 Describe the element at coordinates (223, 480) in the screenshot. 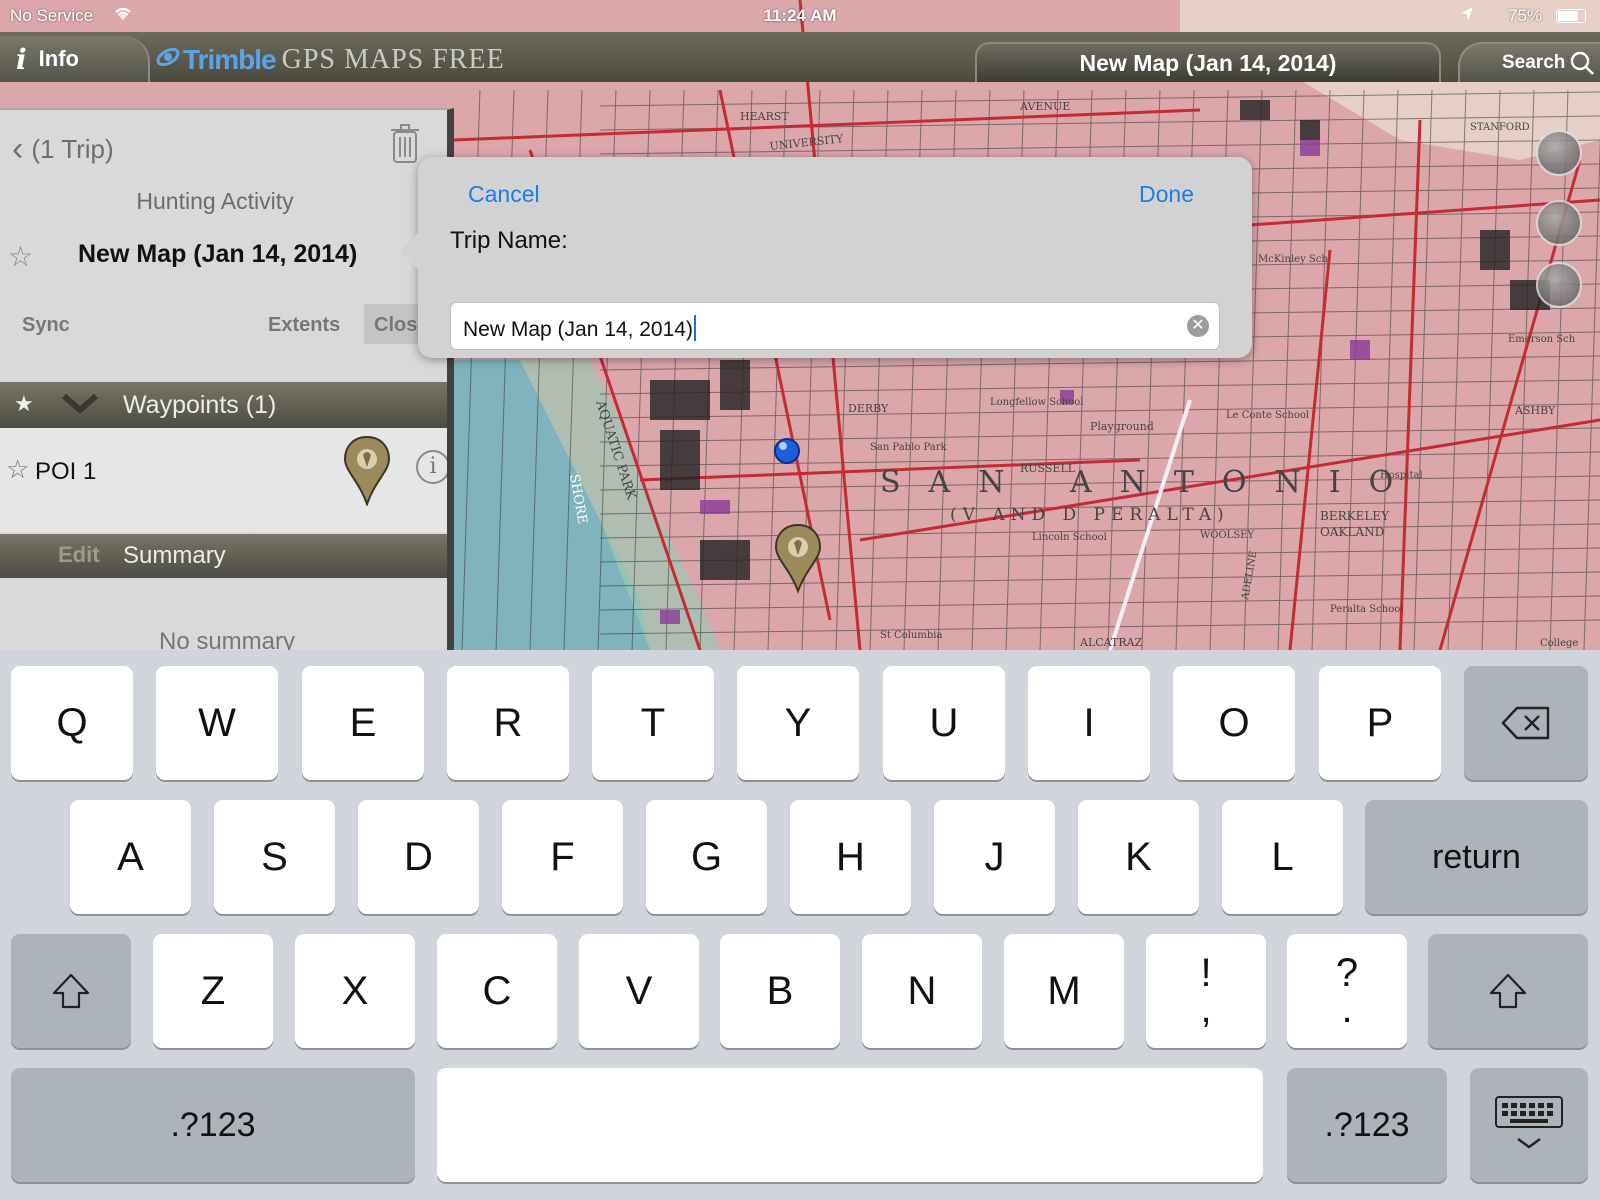

I see `list-item: ☆ POI 1 i` at that location.